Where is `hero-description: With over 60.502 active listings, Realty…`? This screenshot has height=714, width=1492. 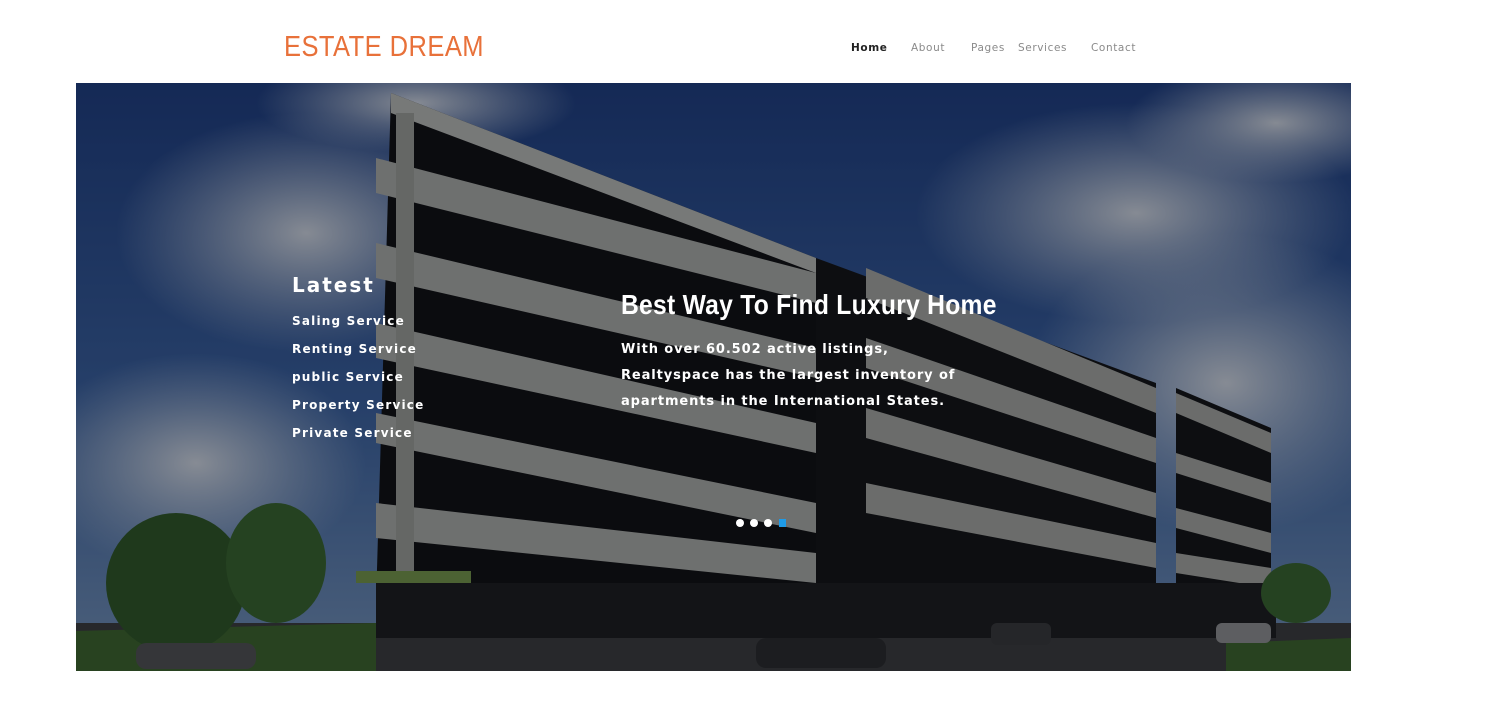
hero-description: With over 60.502 active listings, Realty… is located at coordinates (811, 376).